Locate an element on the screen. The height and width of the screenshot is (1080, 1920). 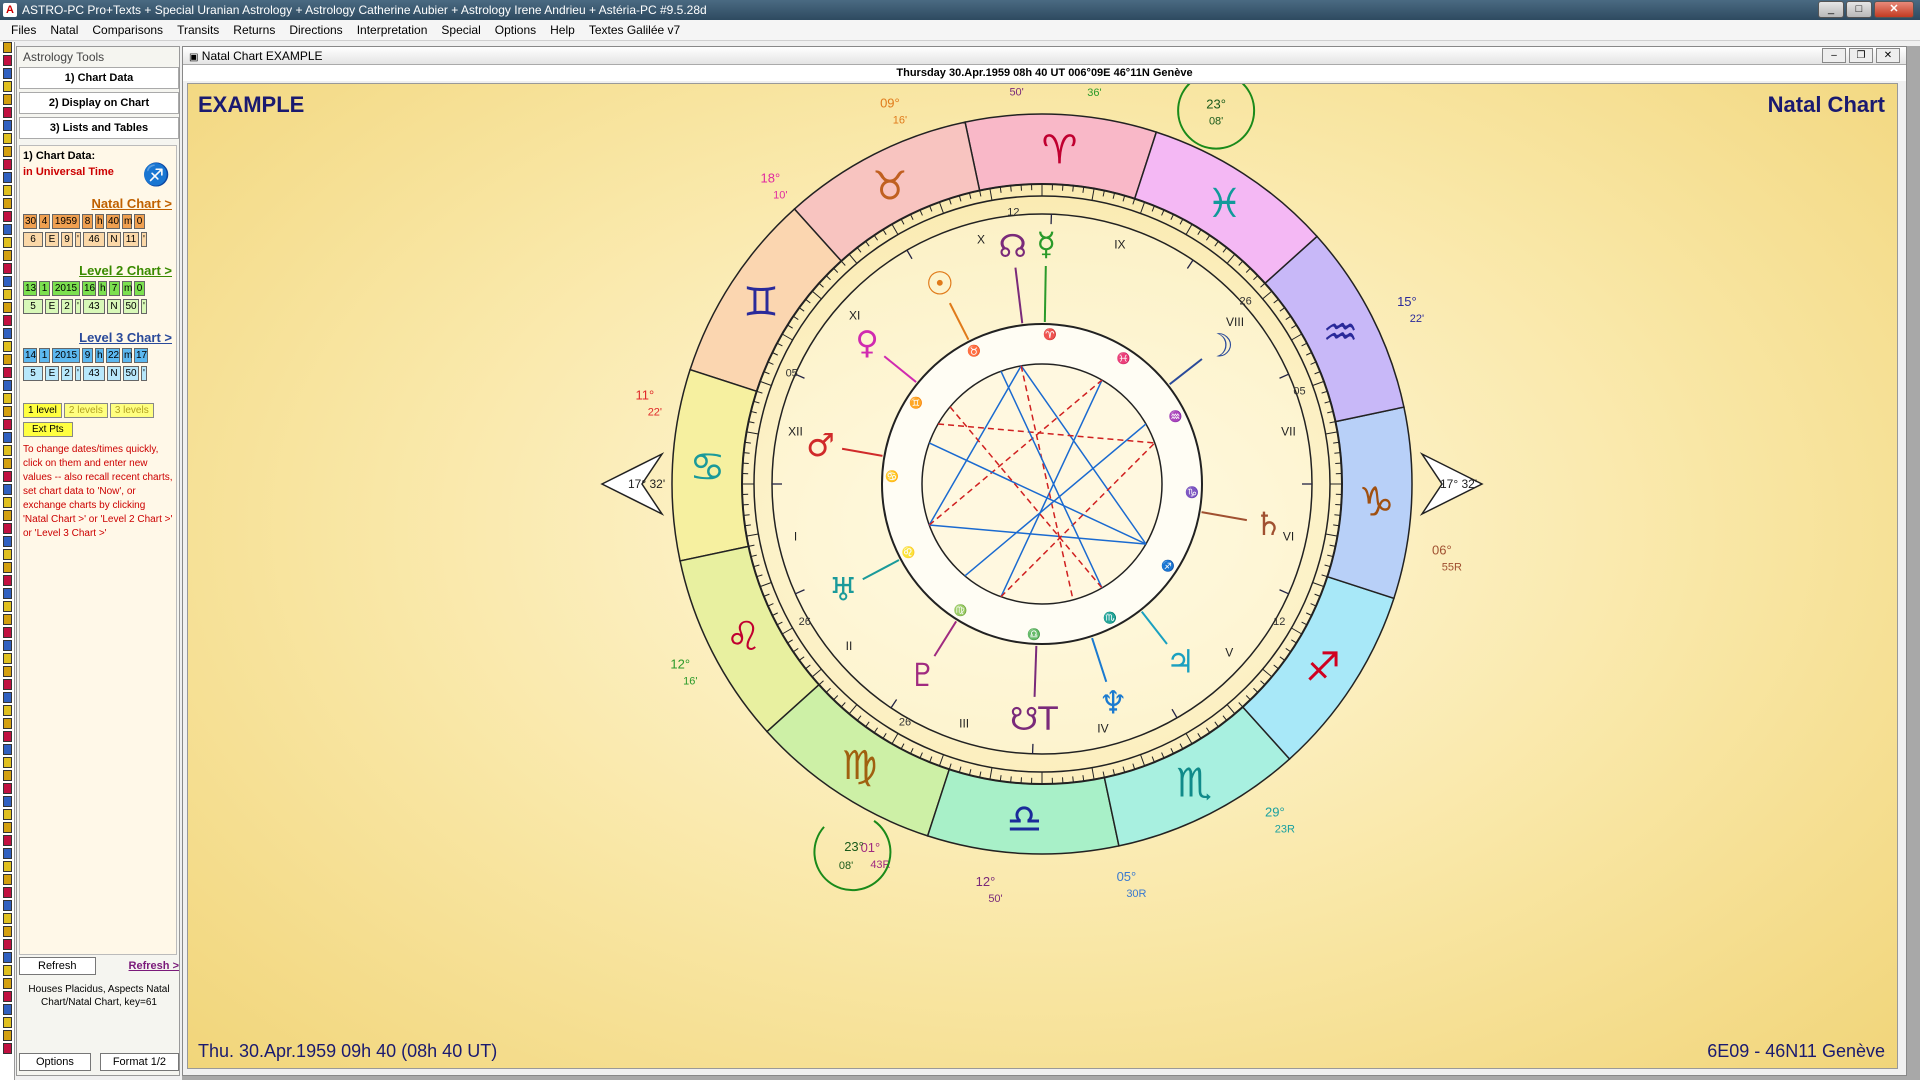
level3-lat-min: 50 is located at coordinates (131, 373).